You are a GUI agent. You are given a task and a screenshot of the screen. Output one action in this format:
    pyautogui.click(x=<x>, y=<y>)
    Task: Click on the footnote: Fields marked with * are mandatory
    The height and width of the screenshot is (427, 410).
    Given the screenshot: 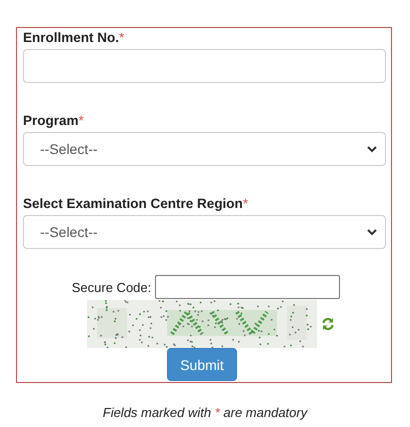 What is the action you would take?
    pyautogui.click(x=205, y=412)
    